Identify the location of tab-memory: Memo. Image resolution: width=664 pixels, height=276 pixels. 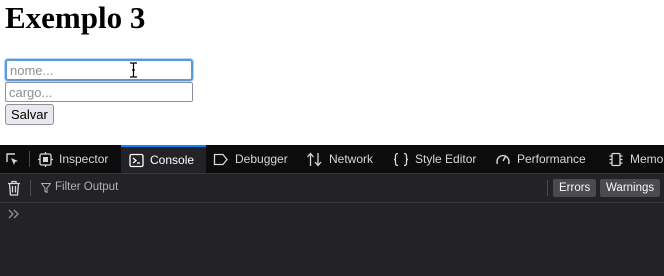
(635, 159).